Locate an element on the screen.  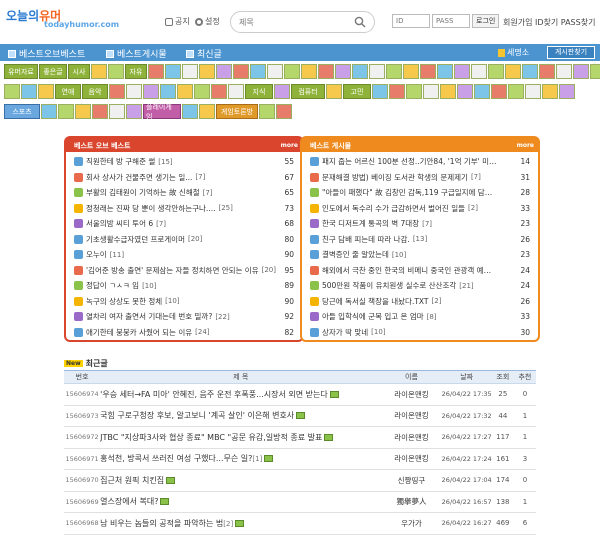
post-title: 한국 디저트계 통곡의 벽 7대장 is located at coordinates (370, 223).